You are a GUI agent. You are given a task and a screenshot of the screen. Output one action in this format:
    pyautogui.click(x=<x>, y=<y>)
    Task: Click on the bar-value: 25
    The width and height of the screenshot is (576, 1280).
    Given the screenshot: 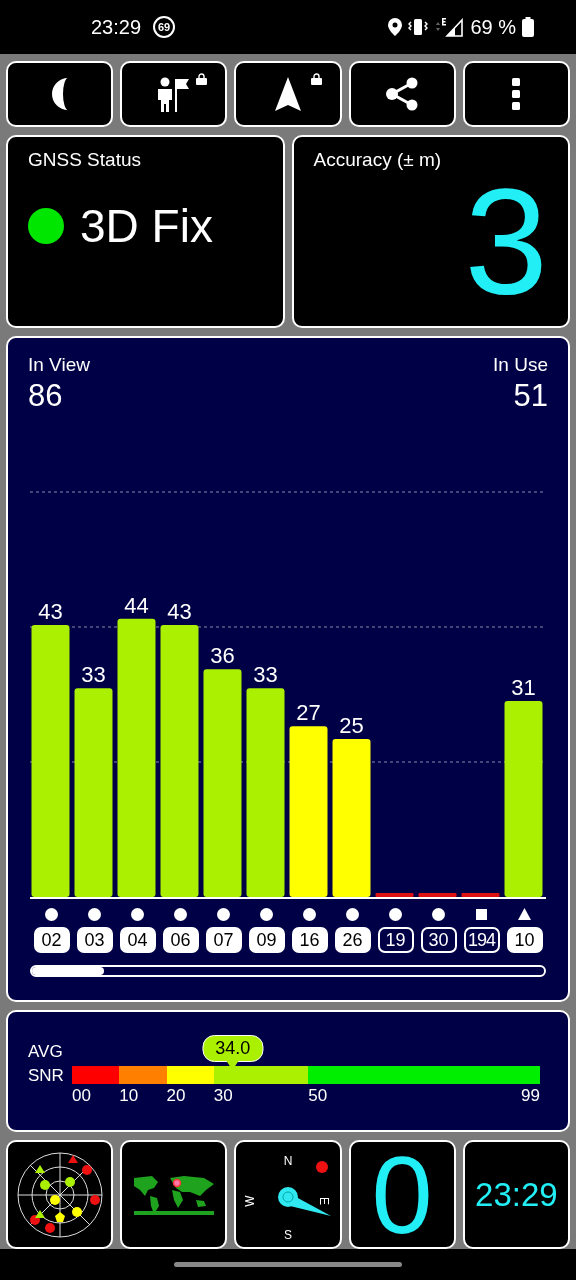 What is the action you would take?
    pyautogui.click(x=351, y=726)
    